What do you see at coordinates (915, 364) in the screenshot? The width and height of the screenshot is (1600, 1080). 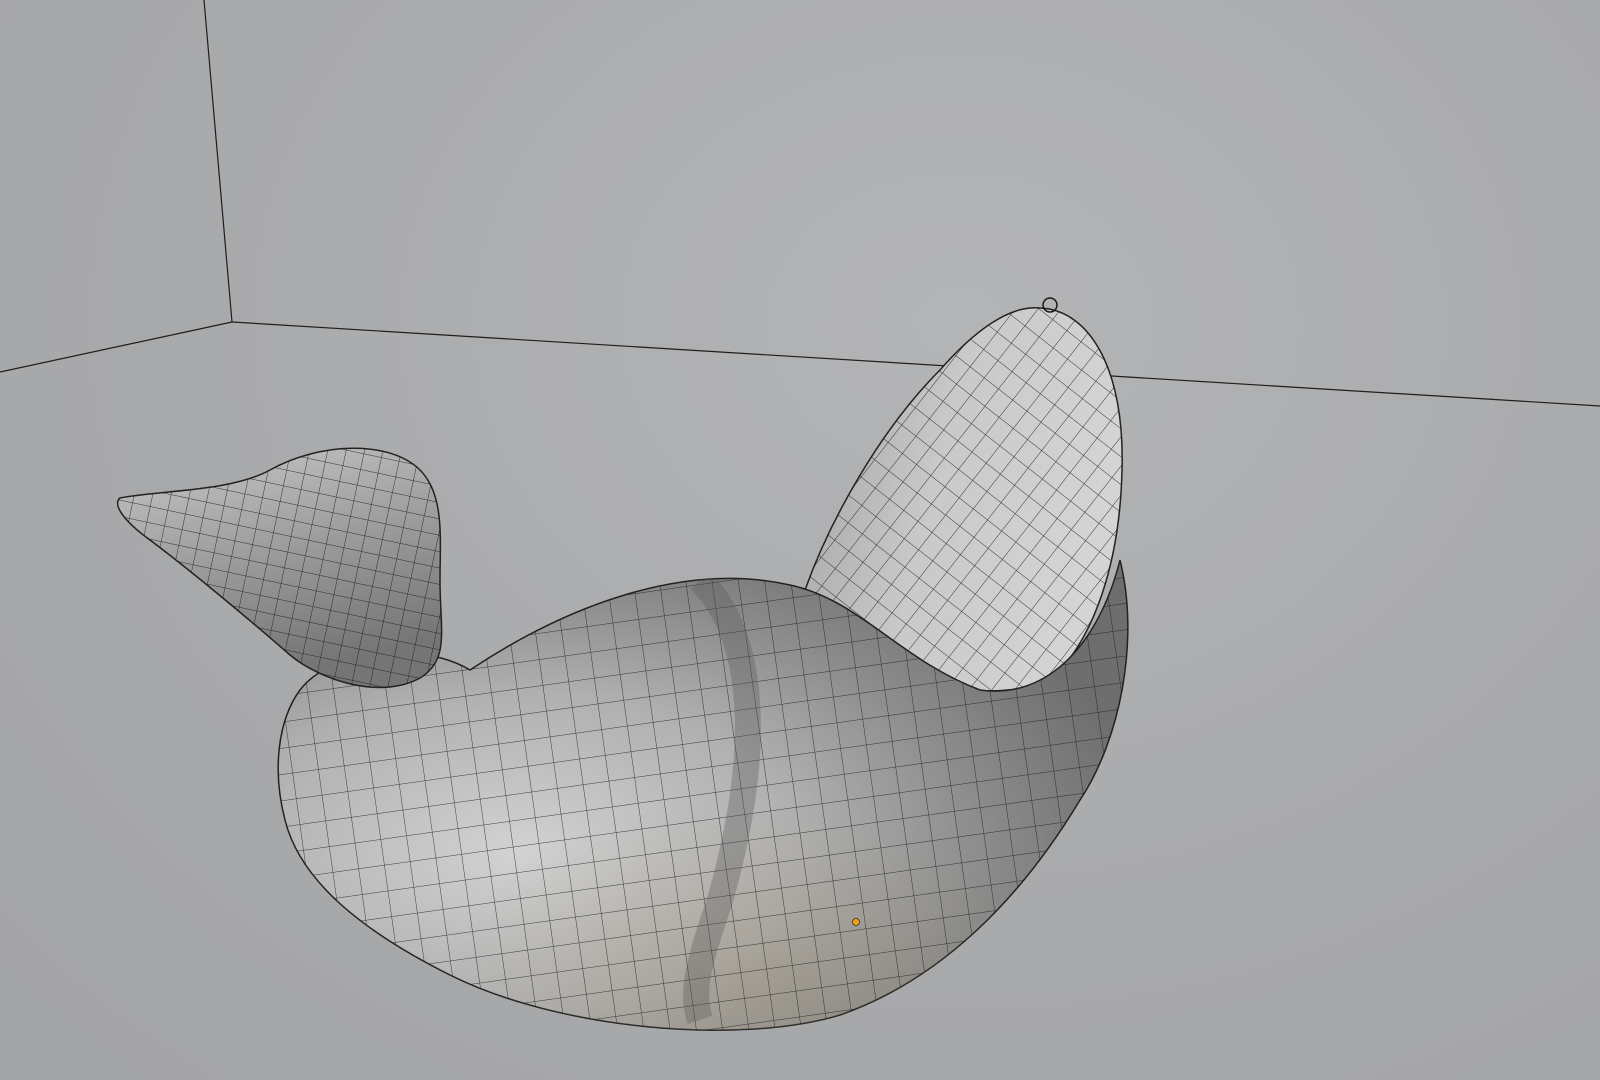 I see `grid-line-back-floor` at bounding box center [915, 364].